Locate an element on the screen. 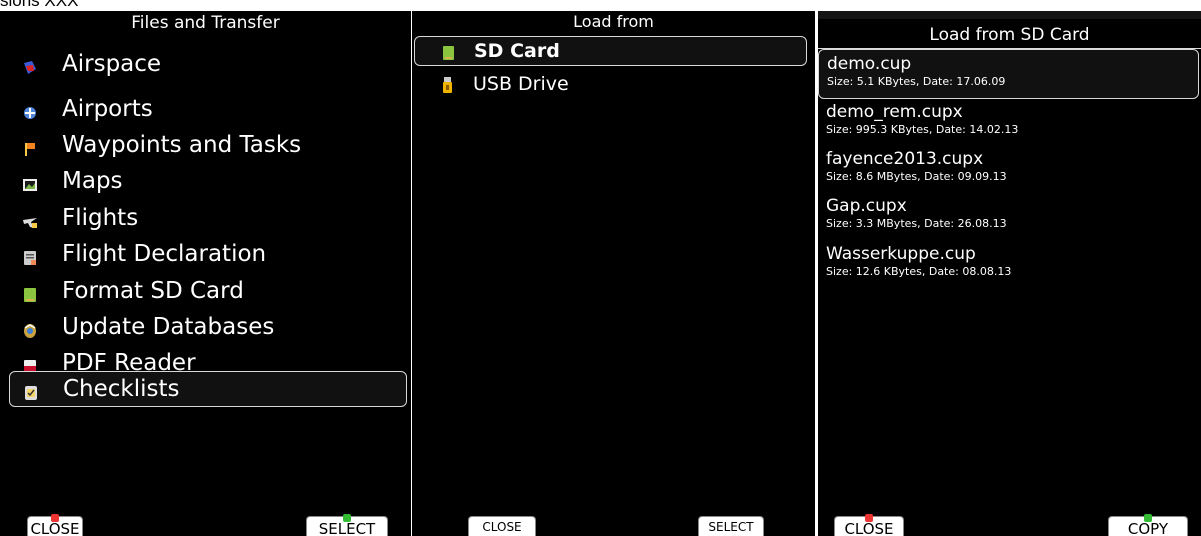 Image resolution: width=1201 pixels, height=536 pixels. declaration-icon is located at coordinates (30, 255).